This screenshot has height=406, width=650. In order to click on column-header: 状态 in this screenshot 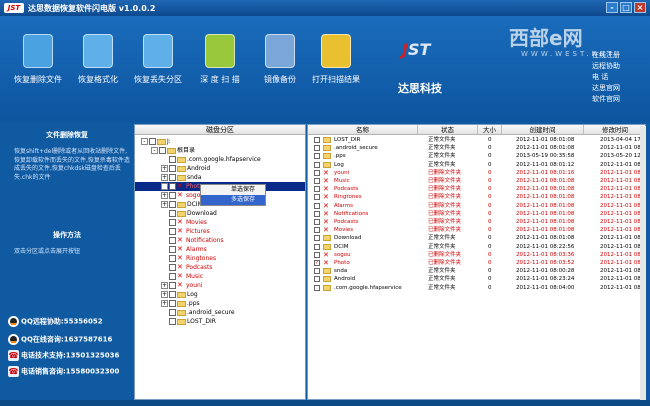, I will do `click(448, 130)`.